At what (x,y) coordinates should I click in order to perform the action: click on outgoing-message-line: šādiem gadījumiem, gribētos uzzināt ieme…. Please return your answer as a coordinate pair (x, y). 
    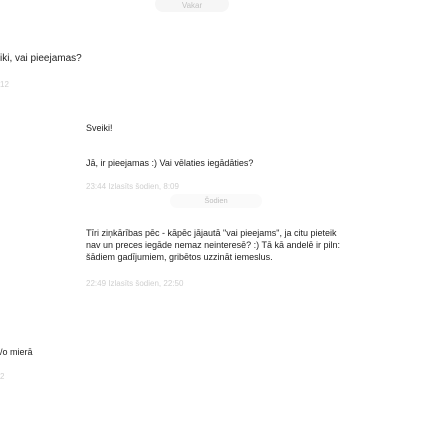
    Looking at the image, I should click on (179, 257).